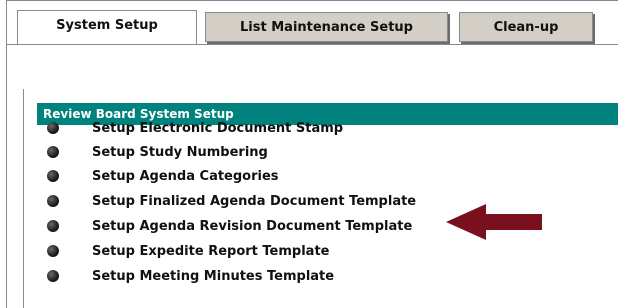  I want to click on list-item-label: Setup Agenda Categories, so click(185, 176).